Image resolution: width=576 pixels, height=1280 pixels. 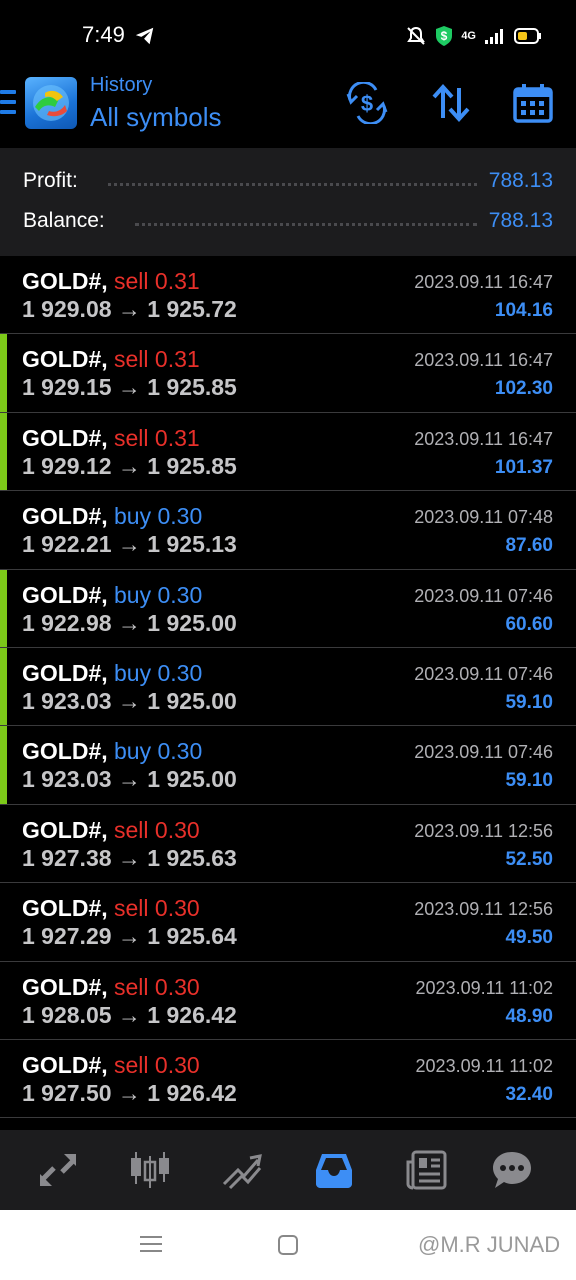 I want to click on bottom-nav, so click(x=288, y=1170).